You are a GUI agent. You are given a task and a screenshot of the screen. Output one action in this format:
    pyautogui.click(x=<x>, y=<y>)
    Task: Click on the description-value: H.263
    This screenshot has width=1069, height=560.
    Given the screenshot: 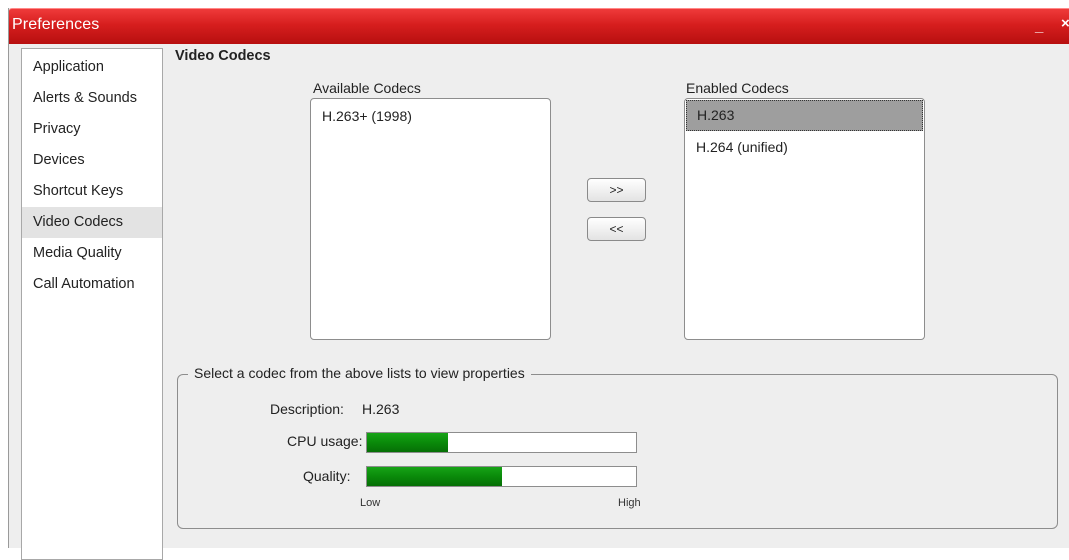 What is the action you would take?
    pyautogui.click(x=381, y=409)
    